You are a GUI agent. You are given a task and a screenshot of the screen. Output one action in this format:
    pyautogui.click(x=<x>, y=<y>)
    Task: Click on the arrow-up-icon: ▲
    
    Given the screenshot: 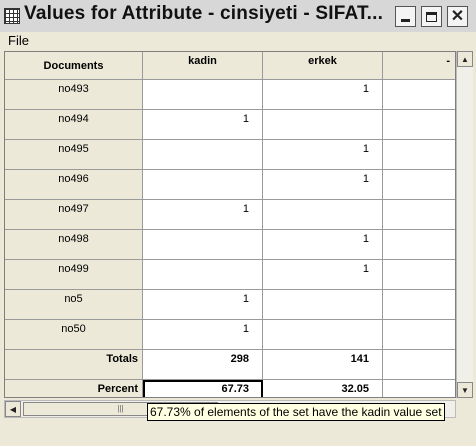 What is the action you would take?
    pyautogui.click(x=465, y=59)
    